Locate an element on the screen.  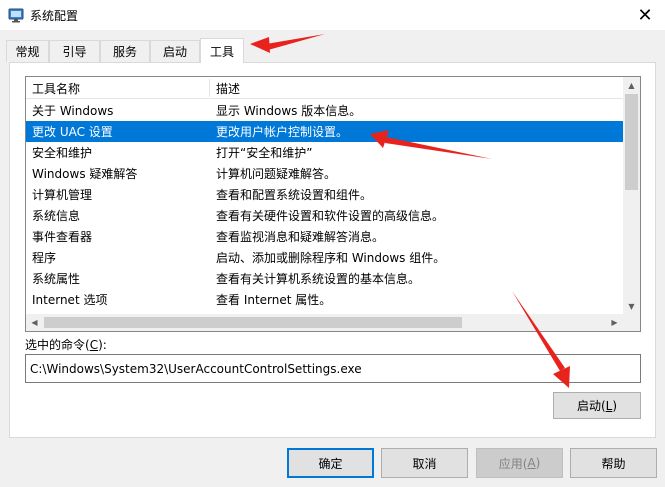
tool-name: 程序 is located at coordinates (44, 258).